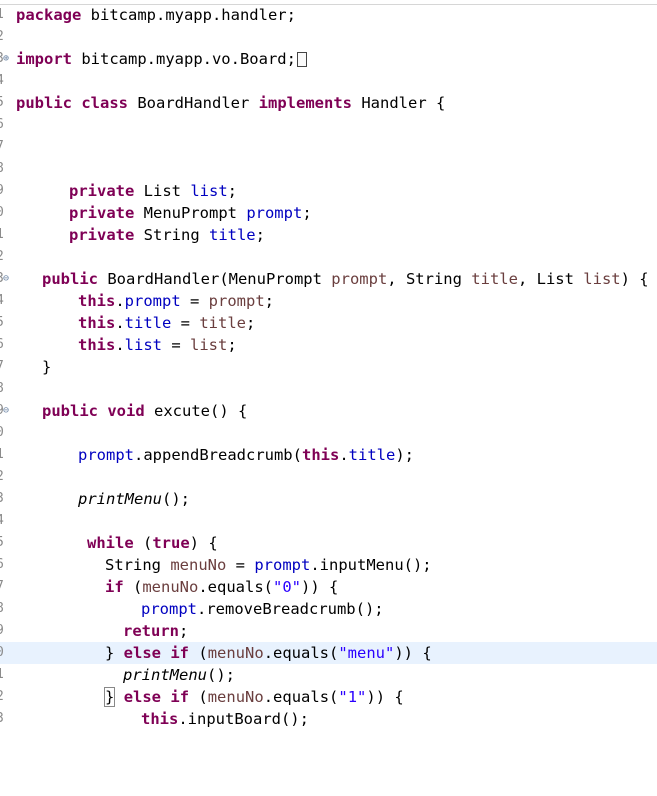 The height and width of the screenshot is (796, 657). I want to click on code-line: 5 this.title = title;, so click(328, 323).